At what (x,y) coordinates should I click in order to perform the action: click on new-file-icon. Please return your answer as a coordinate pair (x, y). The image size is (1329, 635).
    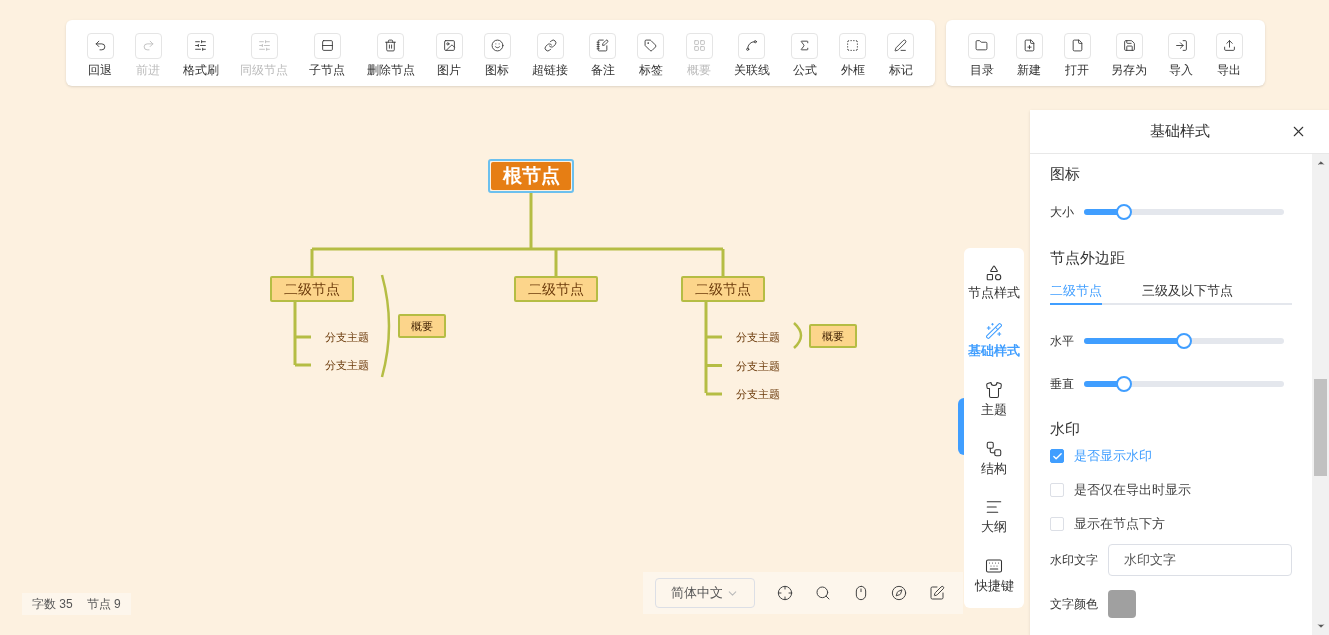
    Looking at the image, I should click on (1029, 45).